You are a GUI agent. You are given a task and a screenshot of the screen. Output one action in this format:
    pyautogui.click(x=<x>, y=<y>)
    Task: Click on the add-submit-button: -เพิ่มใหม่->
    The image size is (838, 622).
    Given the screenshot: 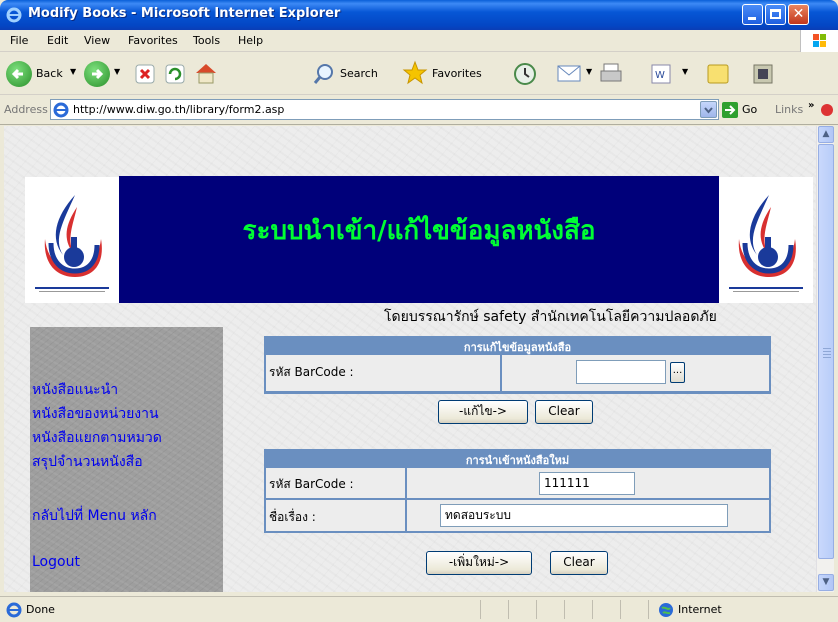 What is the action you would take?
    pyautogui.click(x=479, y=563)
    